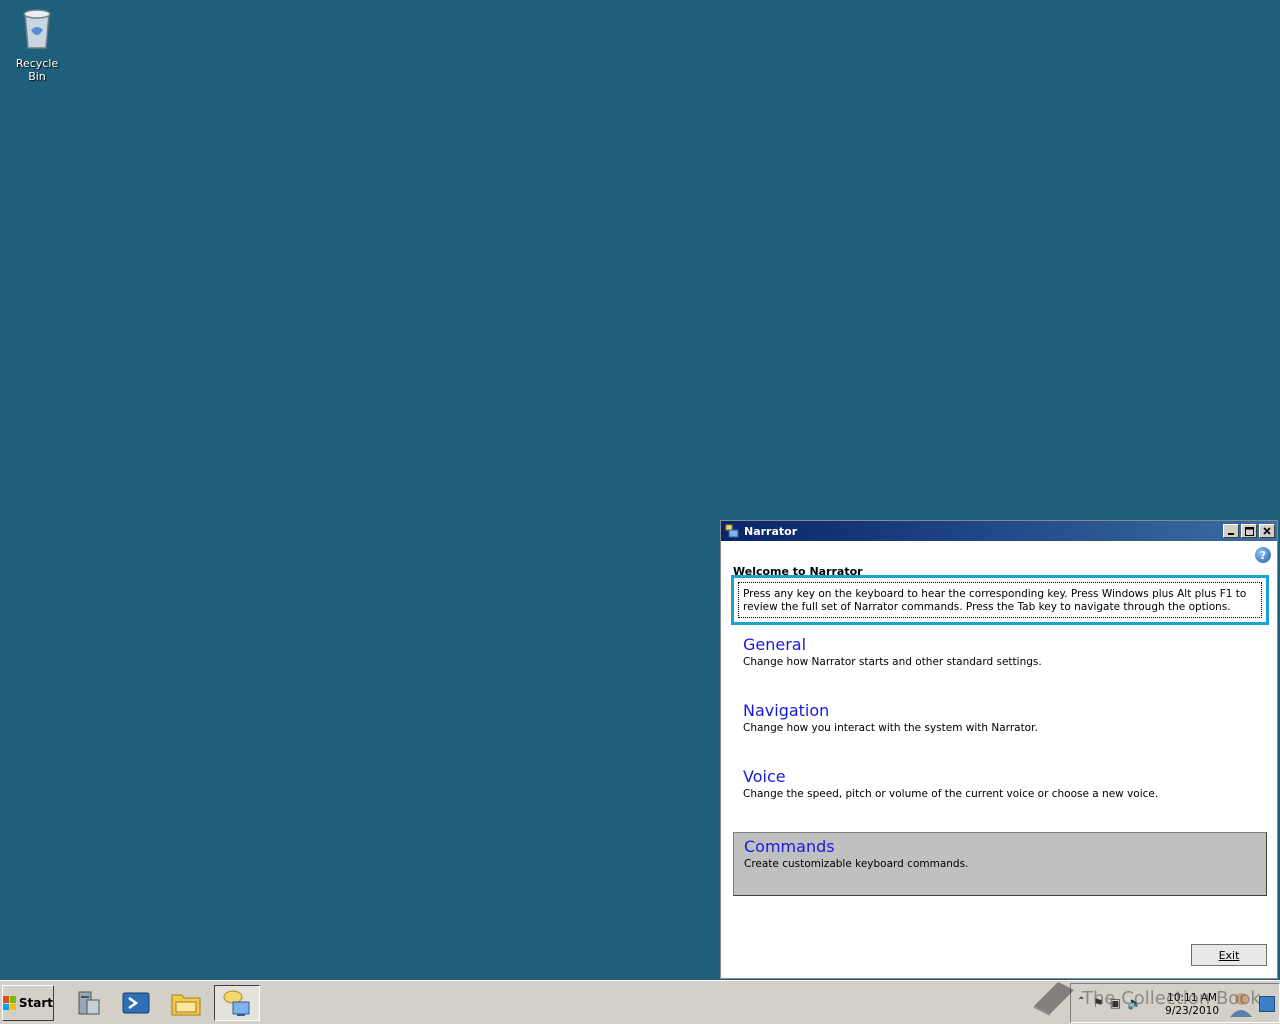 Image resolution: width=1280 pixels, height=1024 pixels. Describe the element at coordinates (732, 531) in the screenshot. I see `narrator-app-icon` at that location.